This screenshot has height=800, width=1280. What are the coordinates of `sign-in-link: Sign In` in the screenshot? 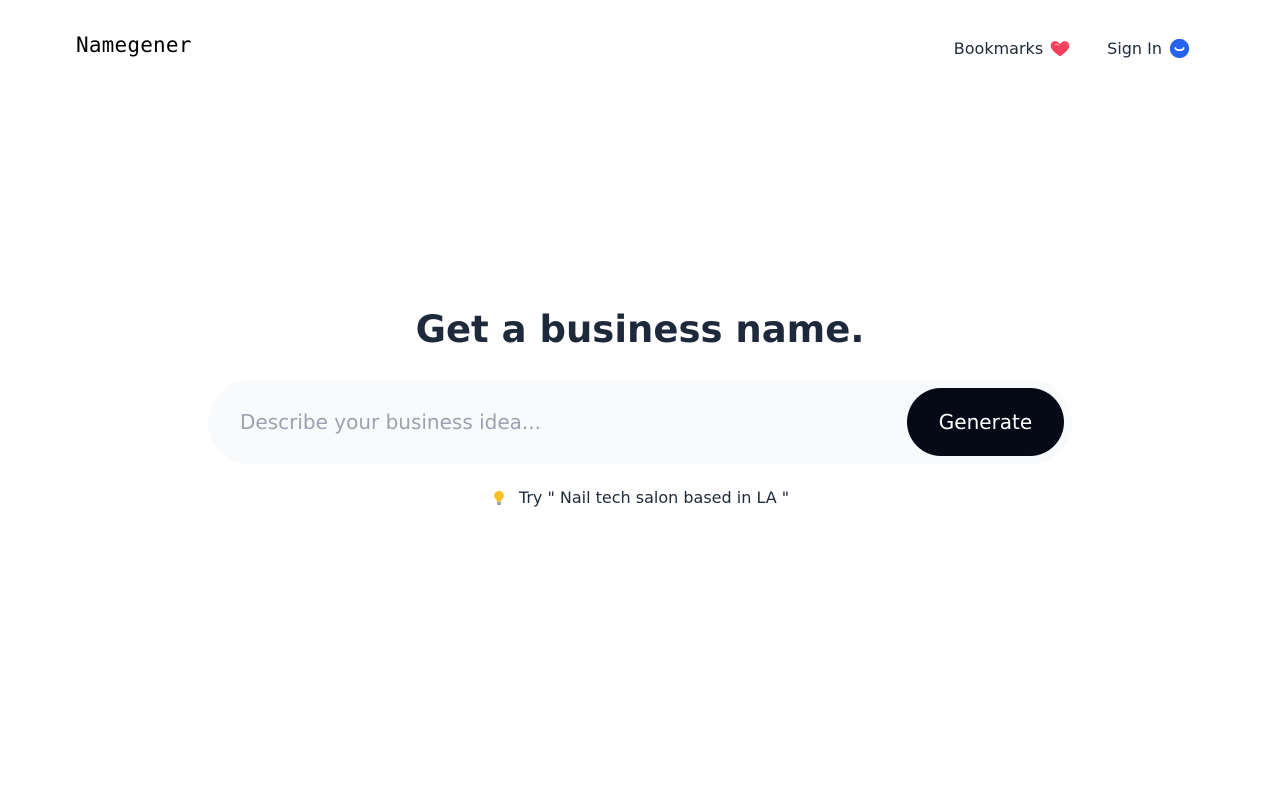 It's located at (1148, 48).